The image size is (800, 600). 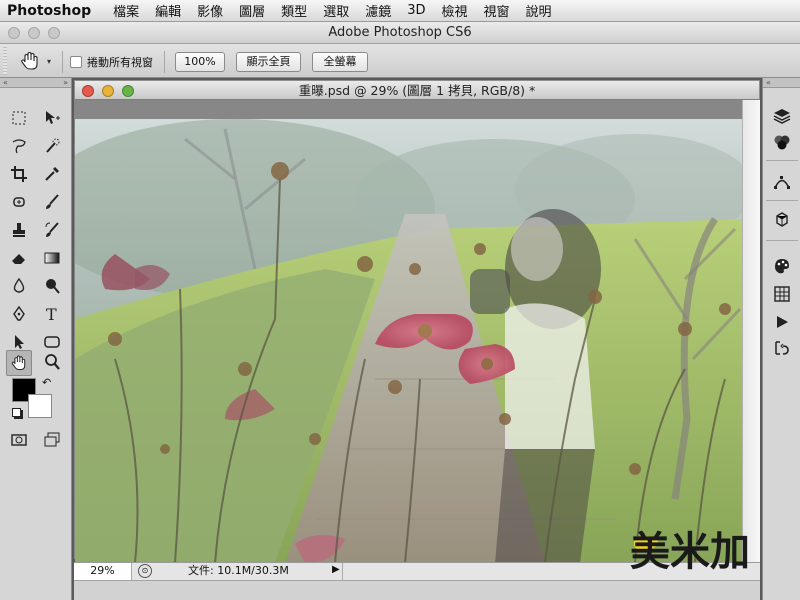 What do you see at coordinates (126, 10) in the screenshot?
I see `menu-file: 檔案` at bounding box center [126, 10].